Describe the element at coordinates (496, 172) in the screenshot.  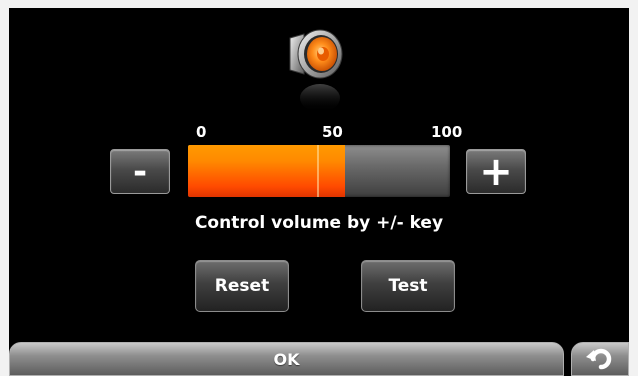
I see `volume-up-button: +` at that location.